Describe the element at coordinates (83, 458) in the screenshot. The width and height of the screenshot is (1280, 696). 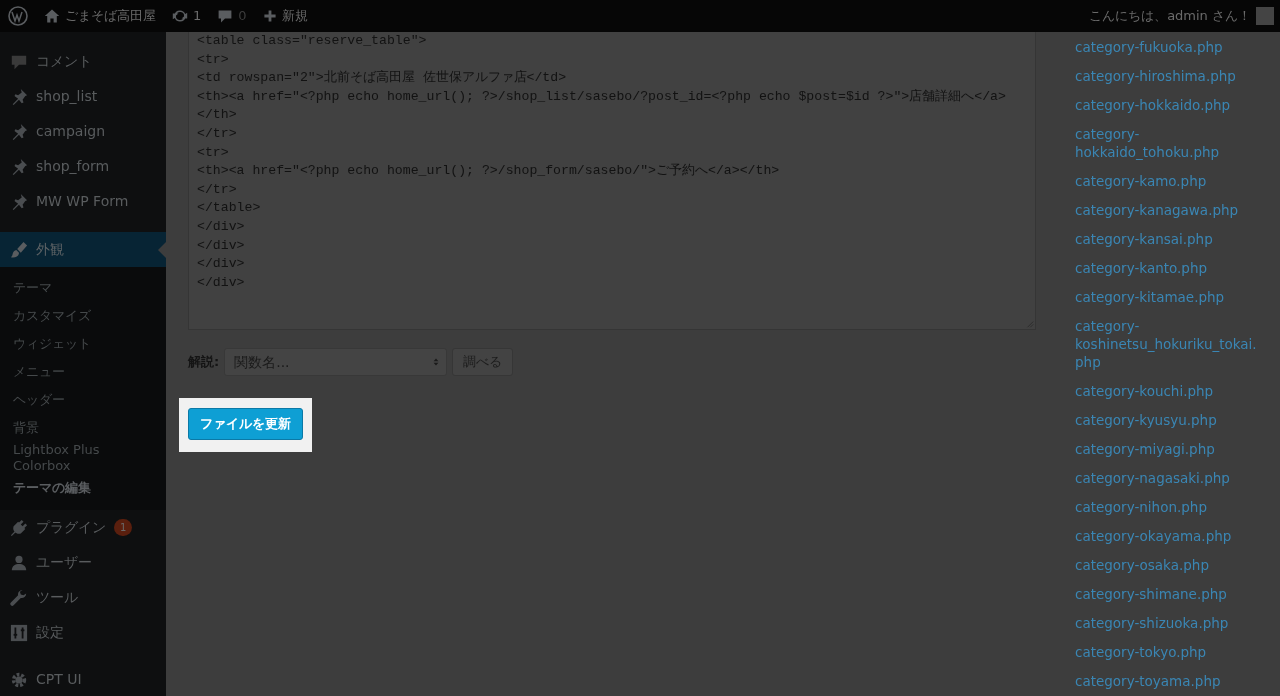
I see `submenu-item: Lightbox Plus Colorbox` at that location.